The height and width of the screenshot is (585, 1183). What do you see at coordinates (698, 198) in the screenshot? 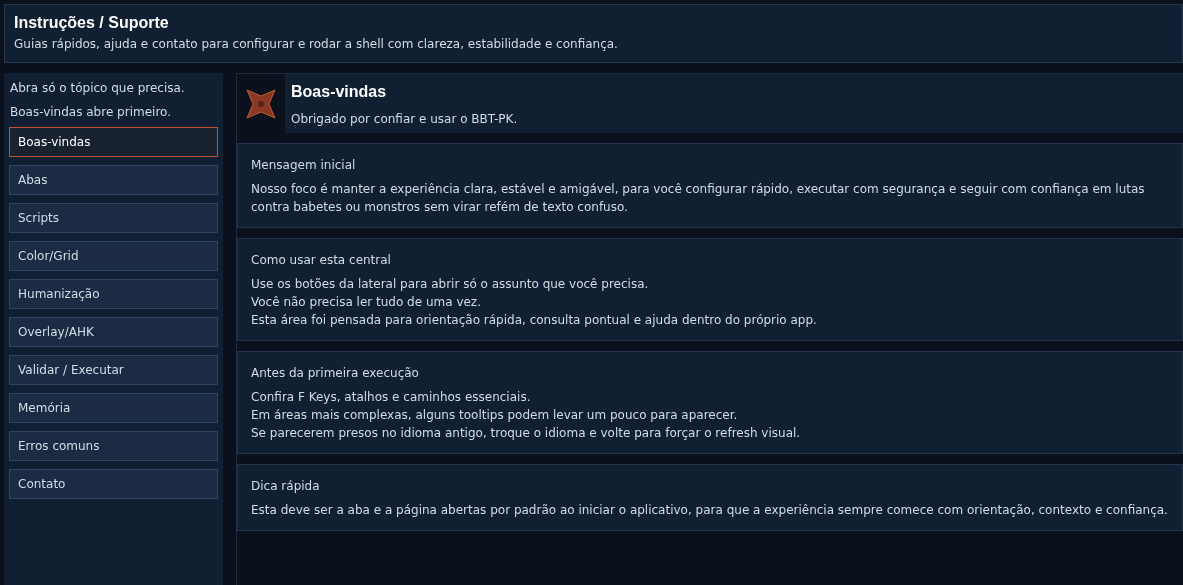
I see `card-text: Nosso foco é manter a experiência clara, estável e amigável, para você configurar rápido, executar com segurança e seguir com confiança em lutas contra babetes ou monstros sem virar refém de texto confuso.` at bounding box center [698, 198].